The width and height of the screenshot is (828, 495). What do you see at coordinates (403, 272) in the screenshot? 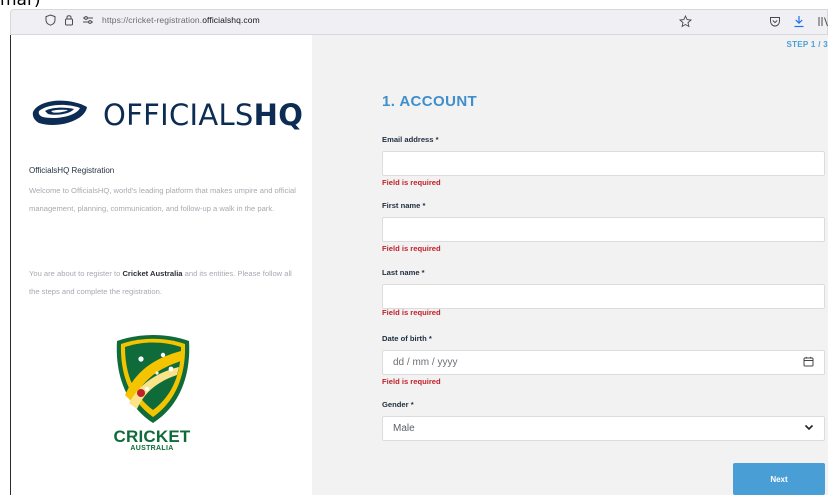
I see `last-name-label: Last name *` at bounding box center [403, 272].